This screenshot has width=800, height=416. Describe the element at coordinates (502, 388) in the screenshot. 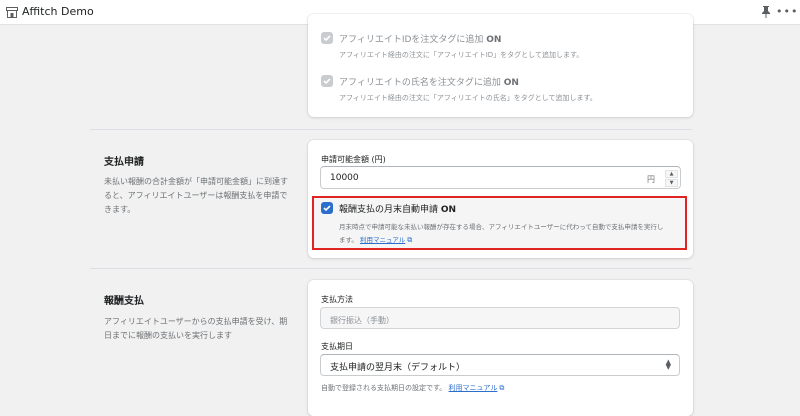

I see `external-link-icon: ⧉` at that location.